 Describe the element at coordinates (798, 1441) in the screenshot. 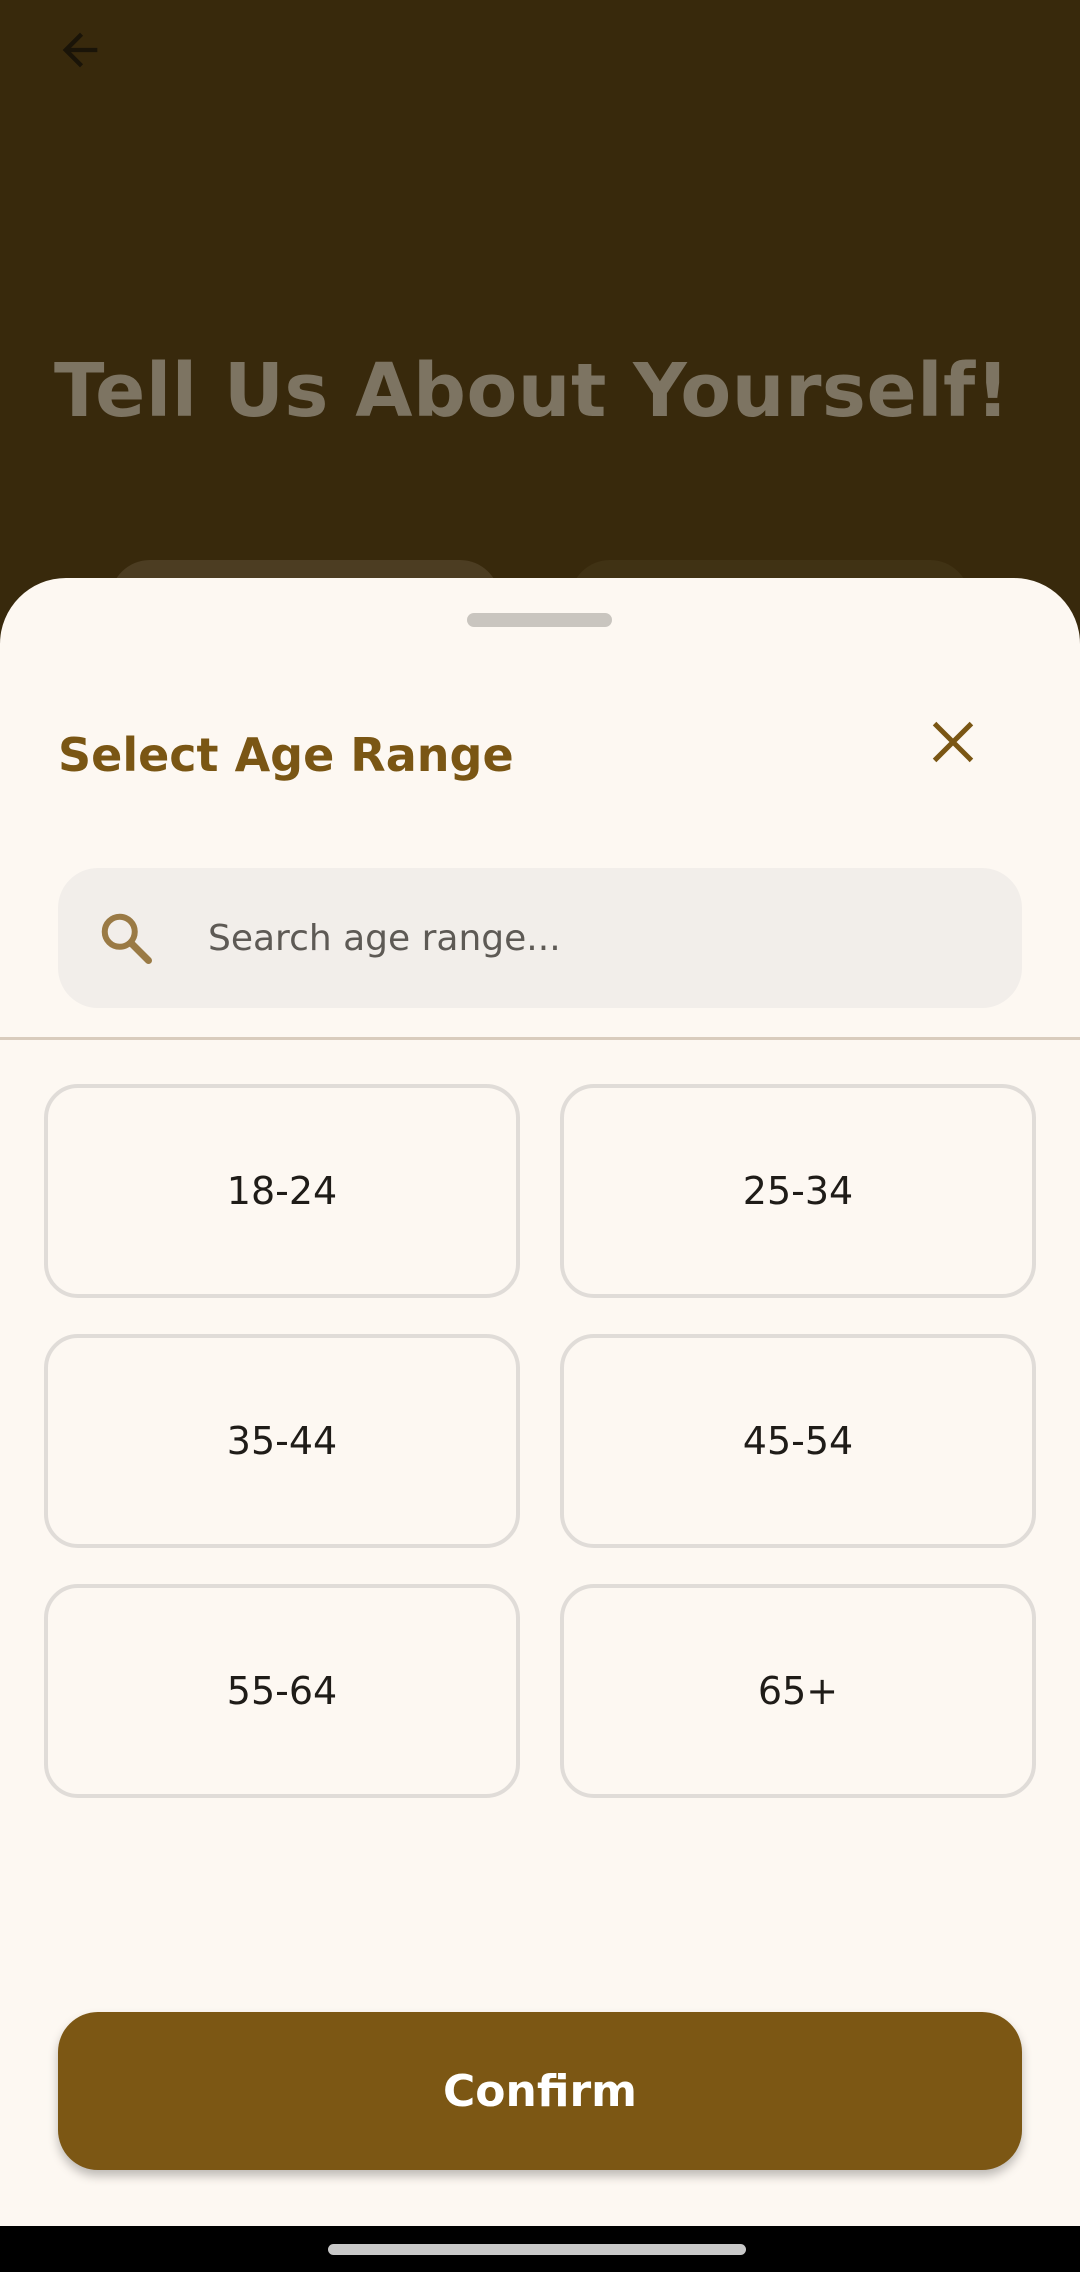

I see `age-option-45-54: 45-54` at that location.